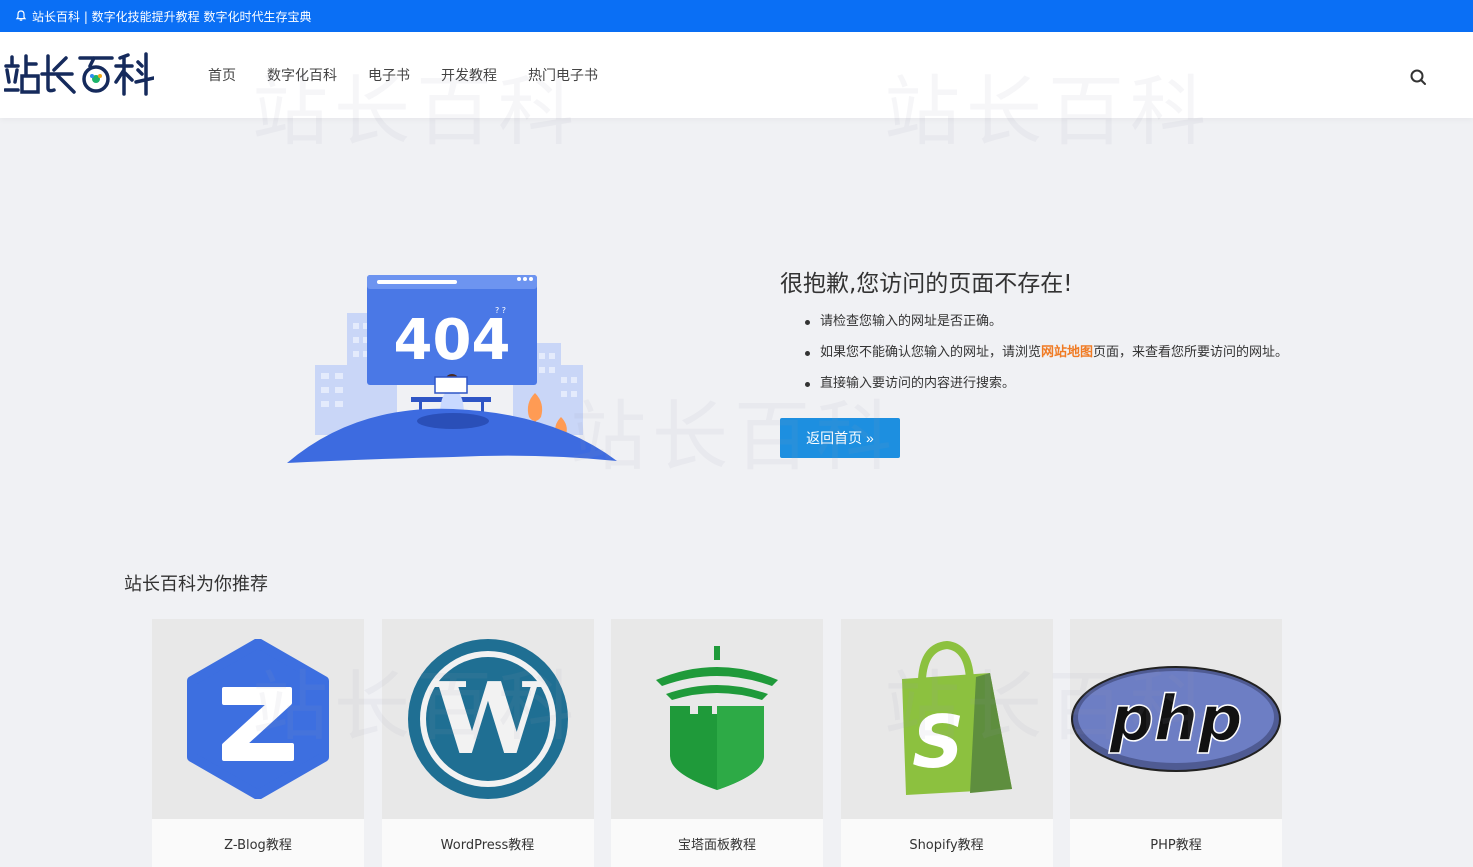 This screenshot has height=867, width=1473. Describe the element at coordinates (196, 584) in the screenshot. I see `recommend-title: 站长百科为你推荐` at that location.